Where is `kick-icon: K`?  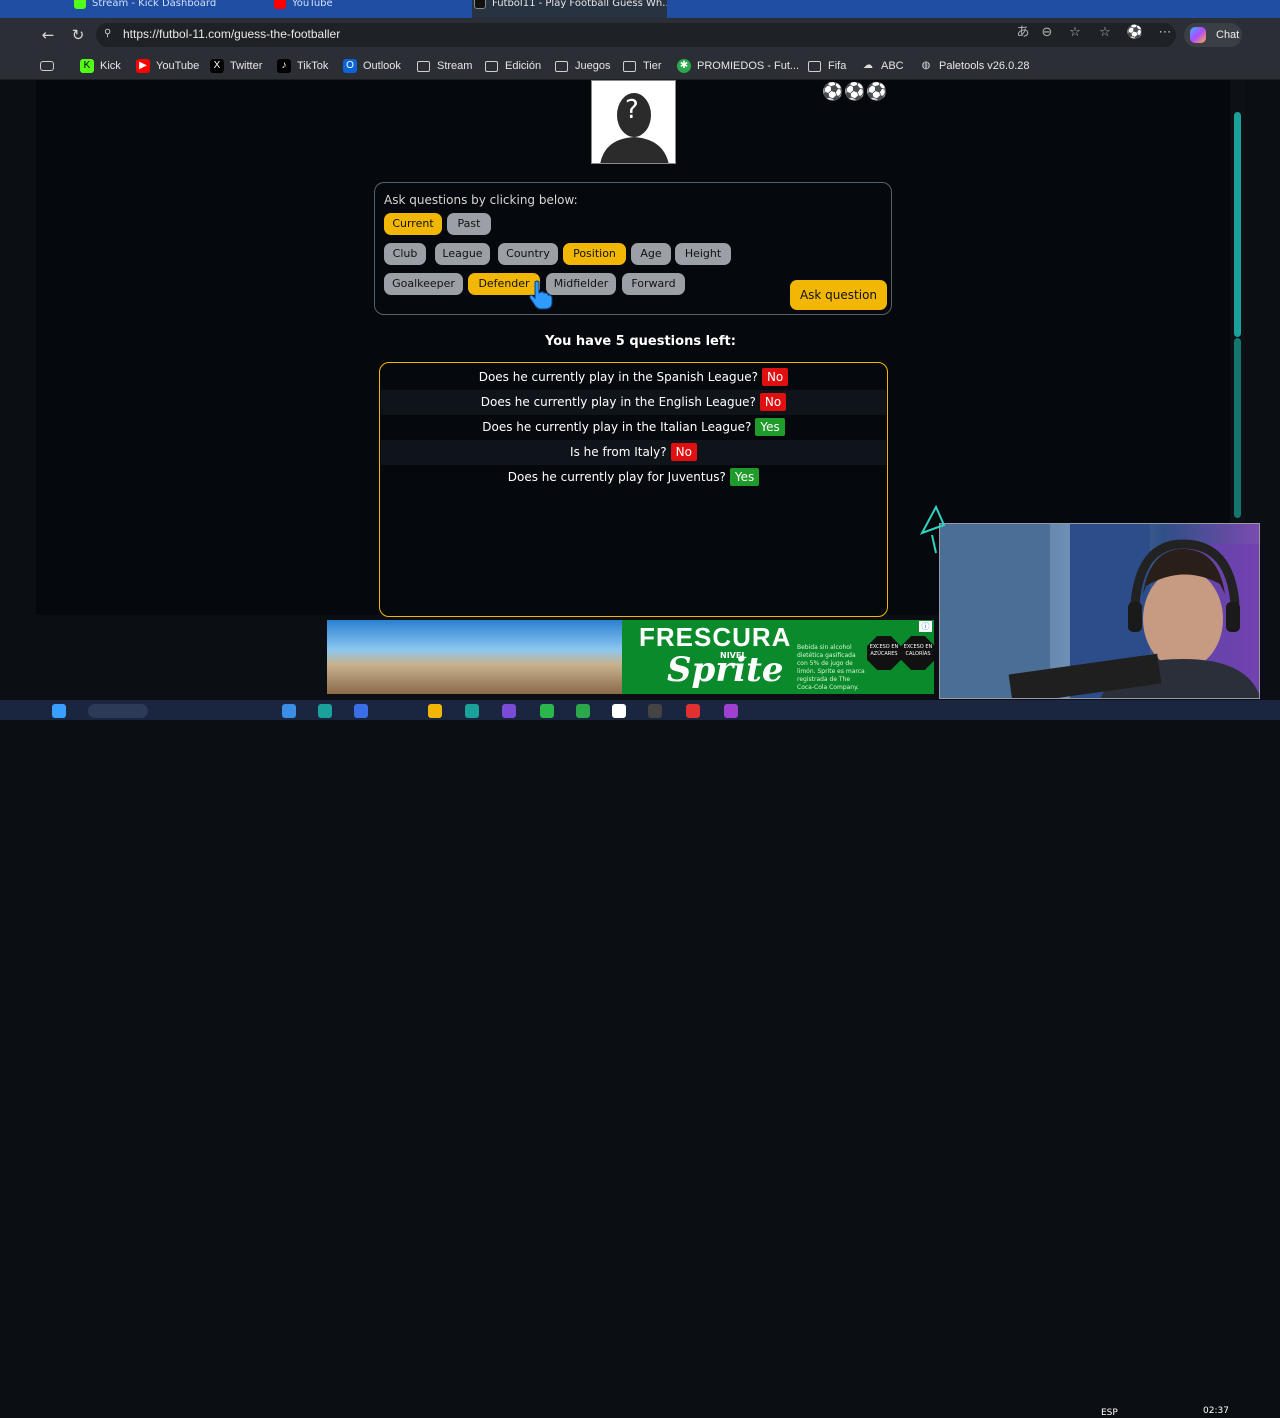
kick-icon: K is located at coordinates (87, 66).